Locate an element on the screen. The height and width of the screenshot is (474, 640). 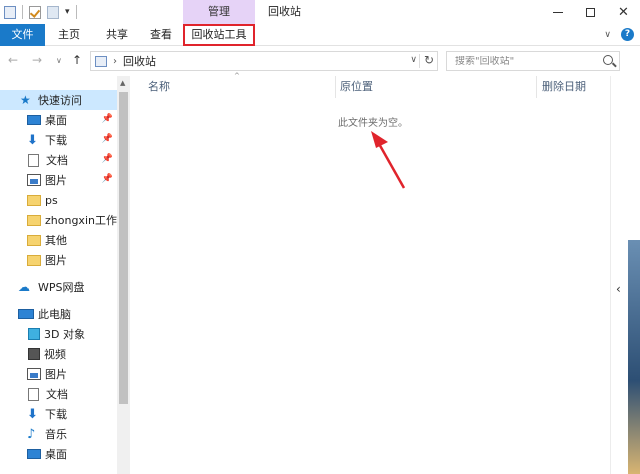
sidebar-item-videos: 视频 is located at coordinates (33, 354).